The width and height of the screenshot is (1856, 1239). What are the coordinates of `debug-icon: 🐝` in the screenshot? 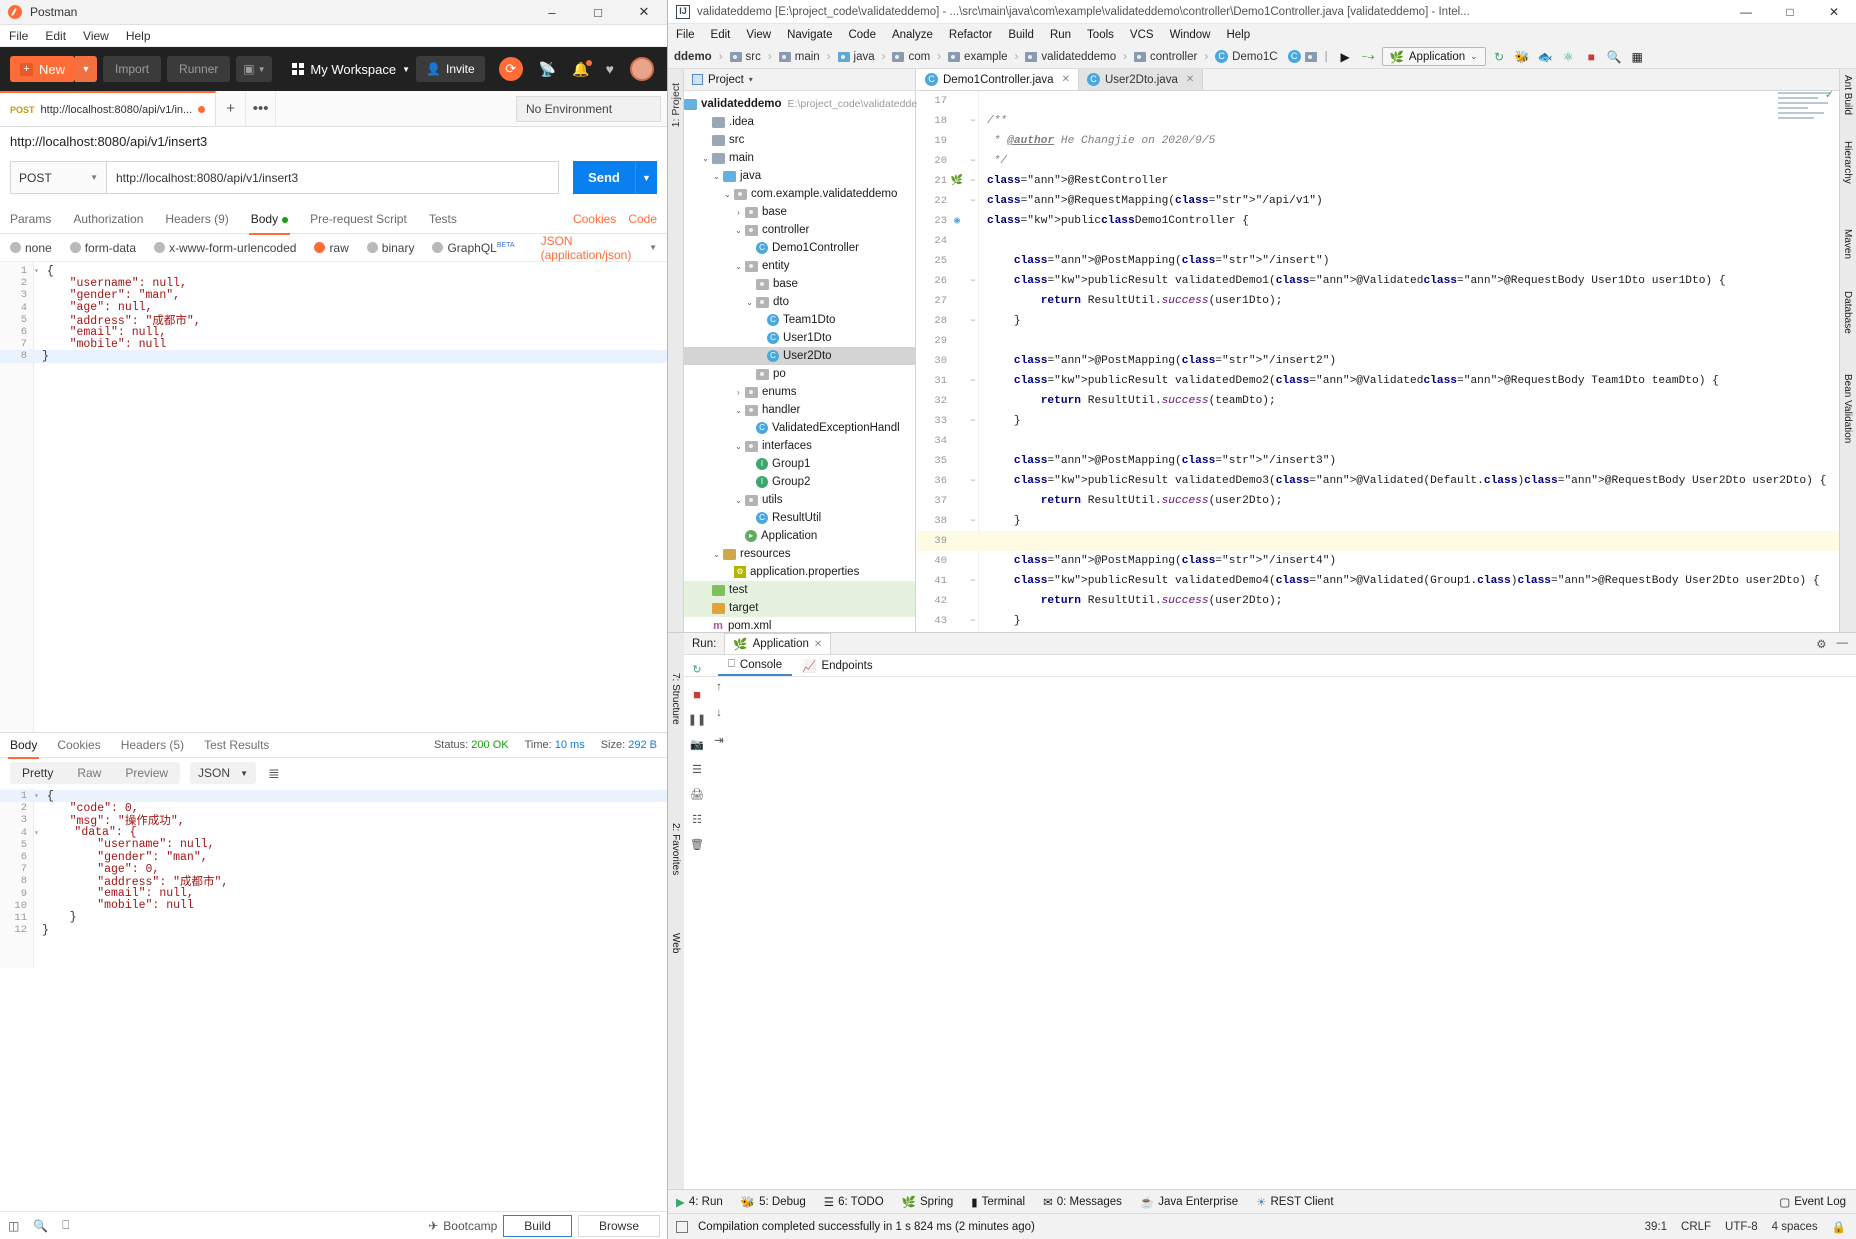 It's located at (1522, 56).